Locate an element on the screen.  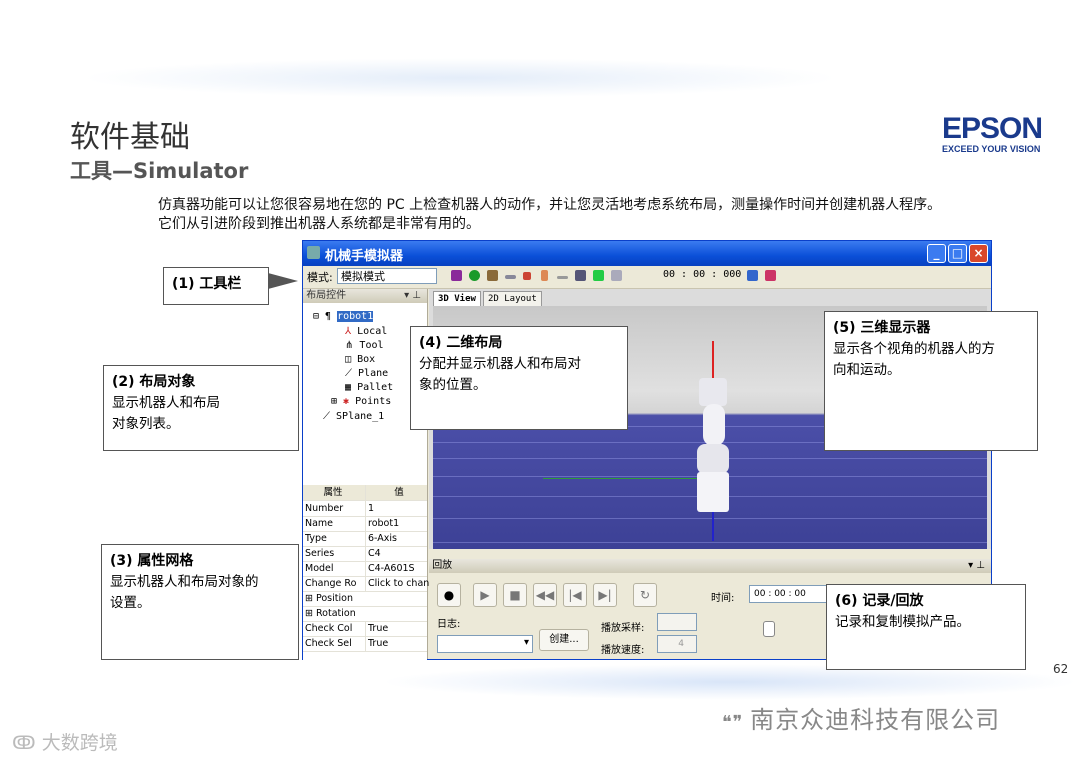
plane-icon is located at coordinates (510, 277).